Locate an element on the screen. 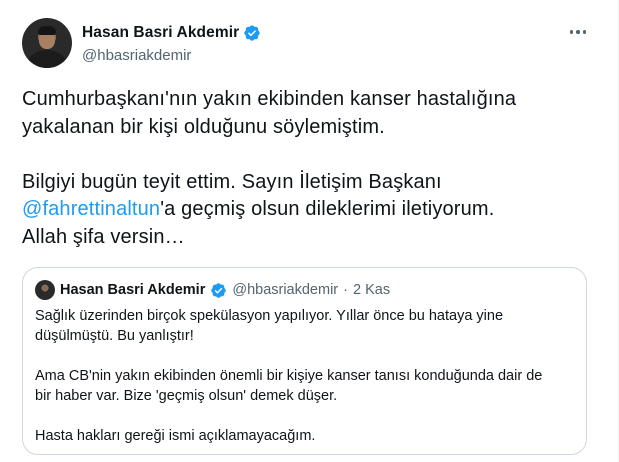  tweet-text-line: yakalanan bir kişi olduğunu söylemiştim. is located at coordinates (203, 126).